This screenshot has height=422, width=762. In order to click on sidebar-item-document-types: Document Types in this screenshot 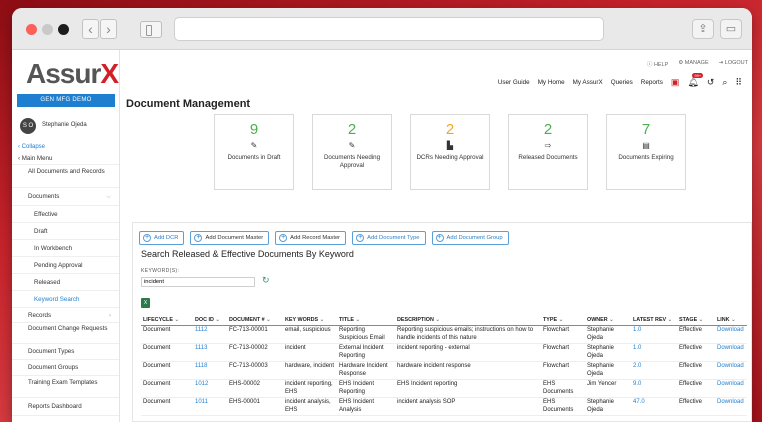, I will do `click(65, 352)`.